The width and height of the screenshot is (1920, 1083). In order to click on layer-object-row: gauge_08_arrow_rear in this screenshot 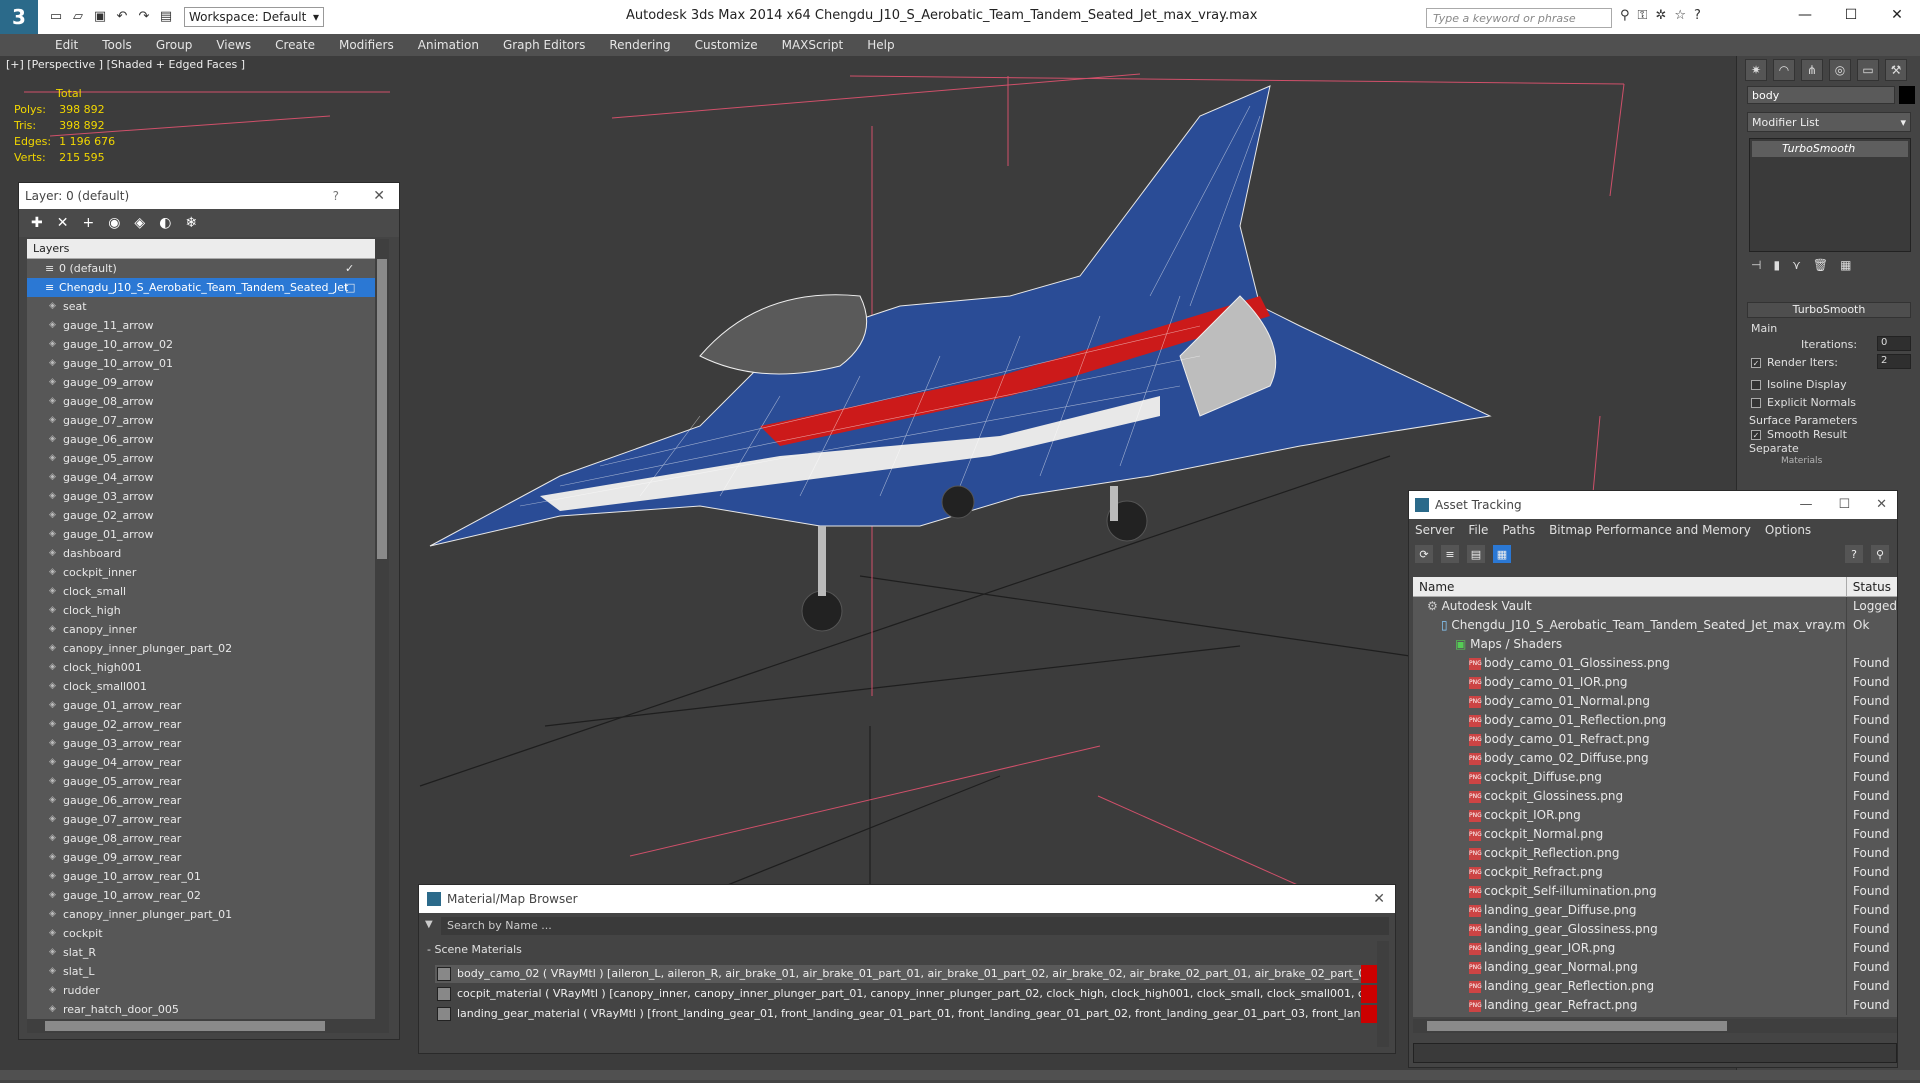, I will do `click(208, 838)`.